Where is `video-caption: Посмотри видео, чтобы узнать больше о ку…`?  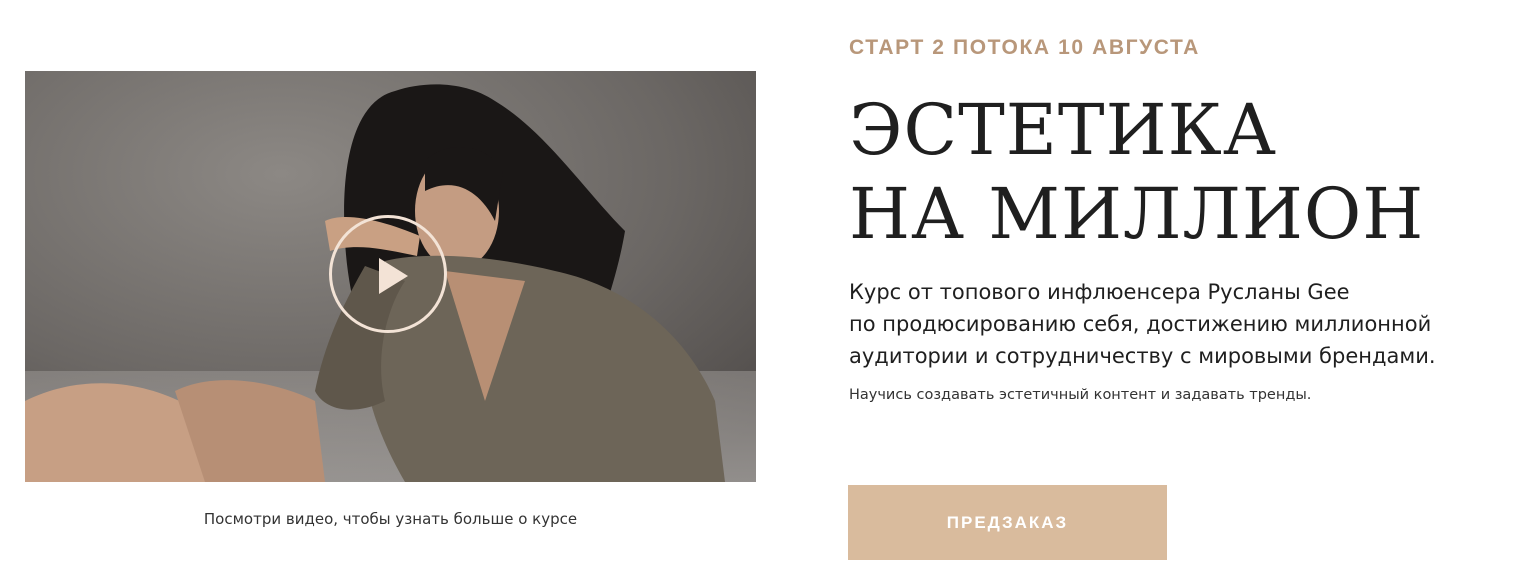
video-caption: Посмотри видео, чтобы узнать больше о ку… is located at coordinates (390, 519).